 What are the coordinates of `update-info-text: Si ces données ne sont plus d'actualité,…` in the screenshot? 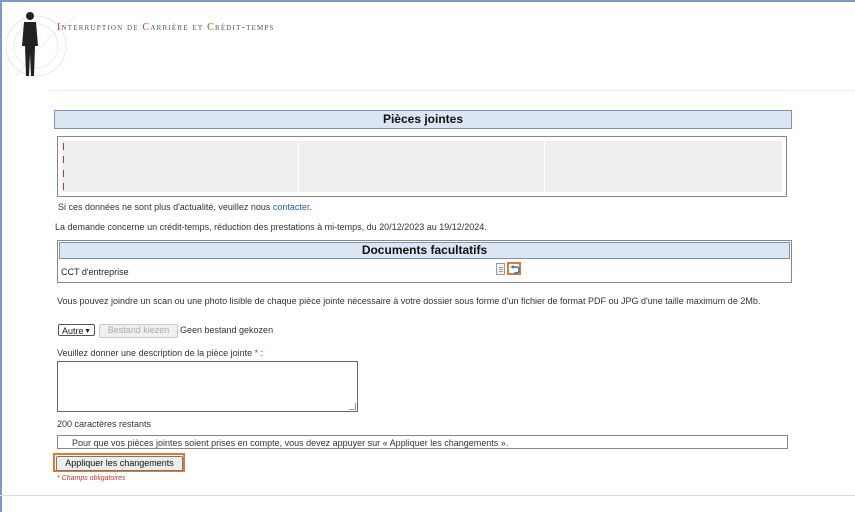 It's located at (185, 207).